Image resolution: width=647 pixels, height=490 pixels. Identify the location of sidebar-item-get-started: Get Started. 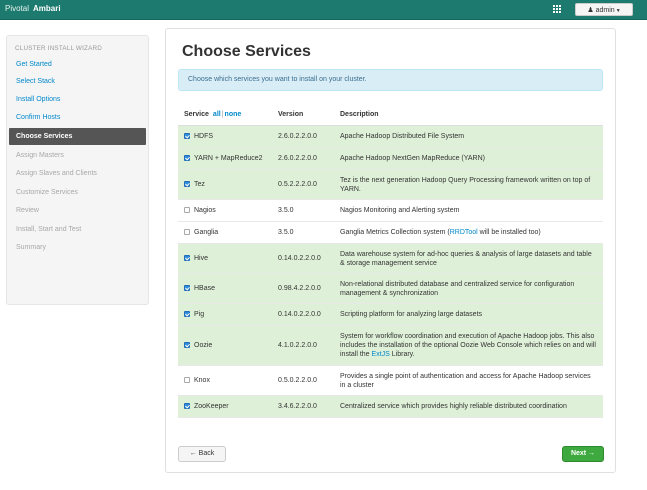
(77, 64).